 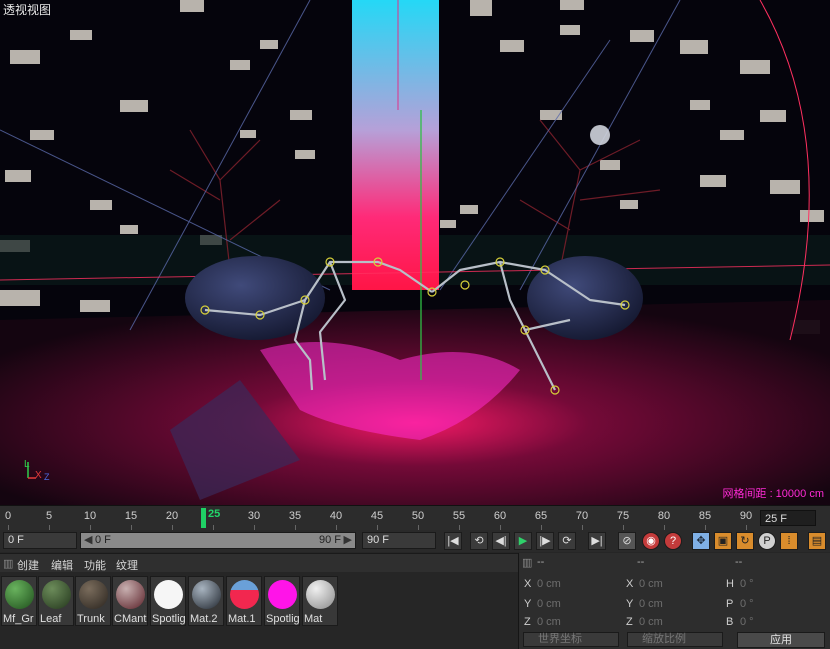 What do you see at coordinates (723, 541) in the screenshot?
I see `scale-key-icon: ▣` at bounding box center [723, 541].